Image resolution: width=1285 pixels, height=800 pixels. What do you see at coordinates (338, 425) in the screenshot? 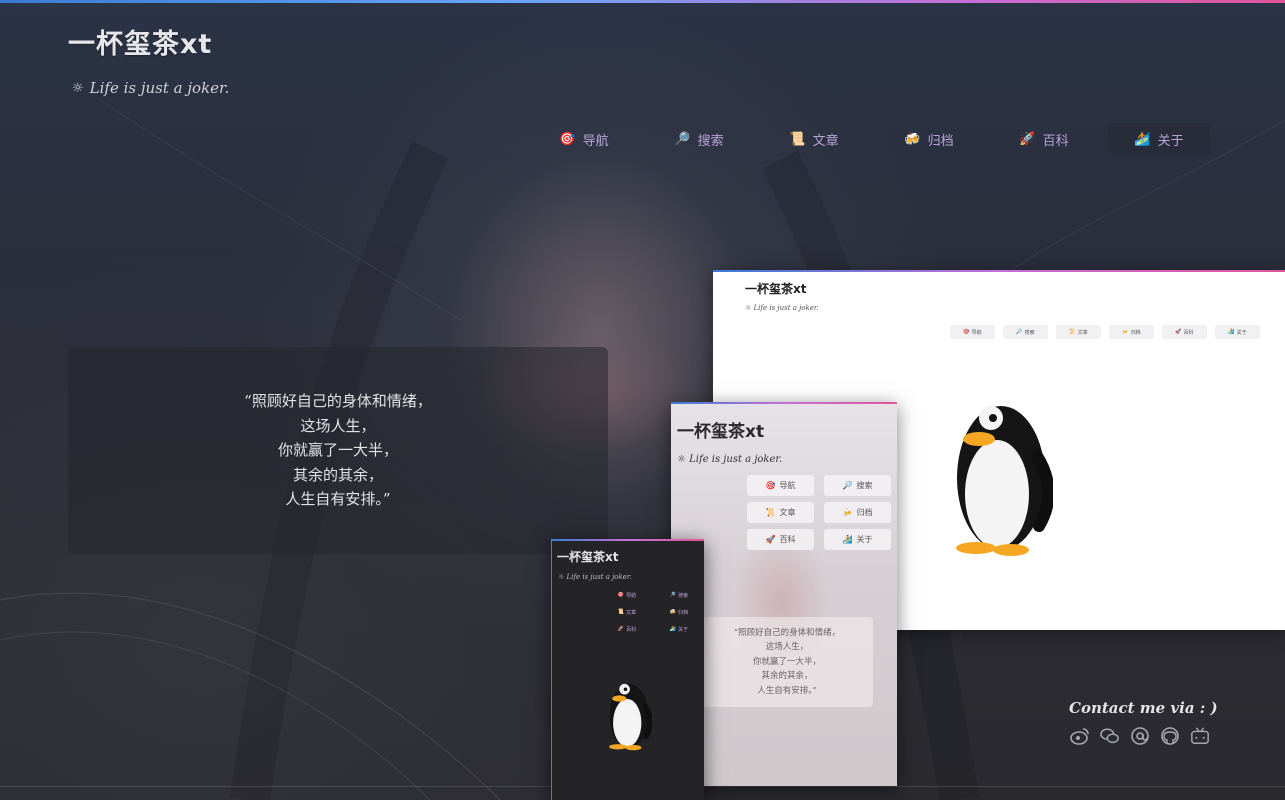
I see `quote-line: 这场人生，` at bounding box center [338, 425].